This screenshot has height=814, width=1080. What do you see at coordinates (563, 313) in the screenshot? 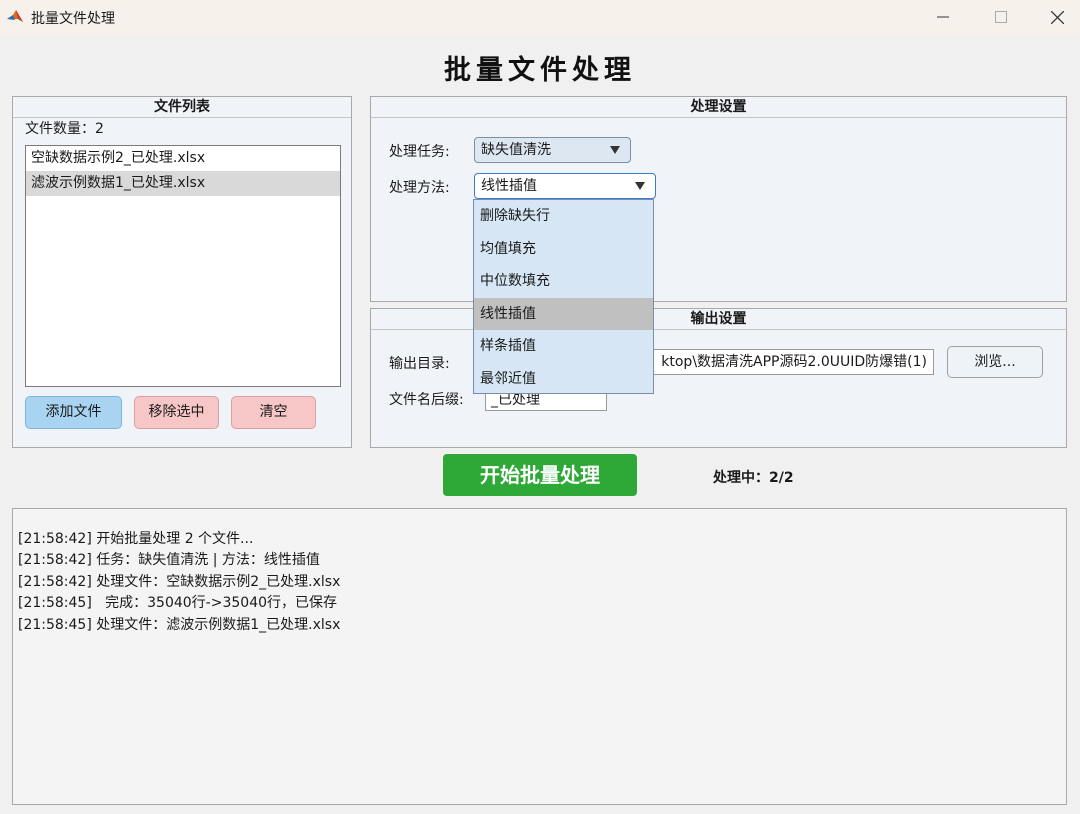
I see `method-option-selected: 线性插值` at bounding box center [563, 313].